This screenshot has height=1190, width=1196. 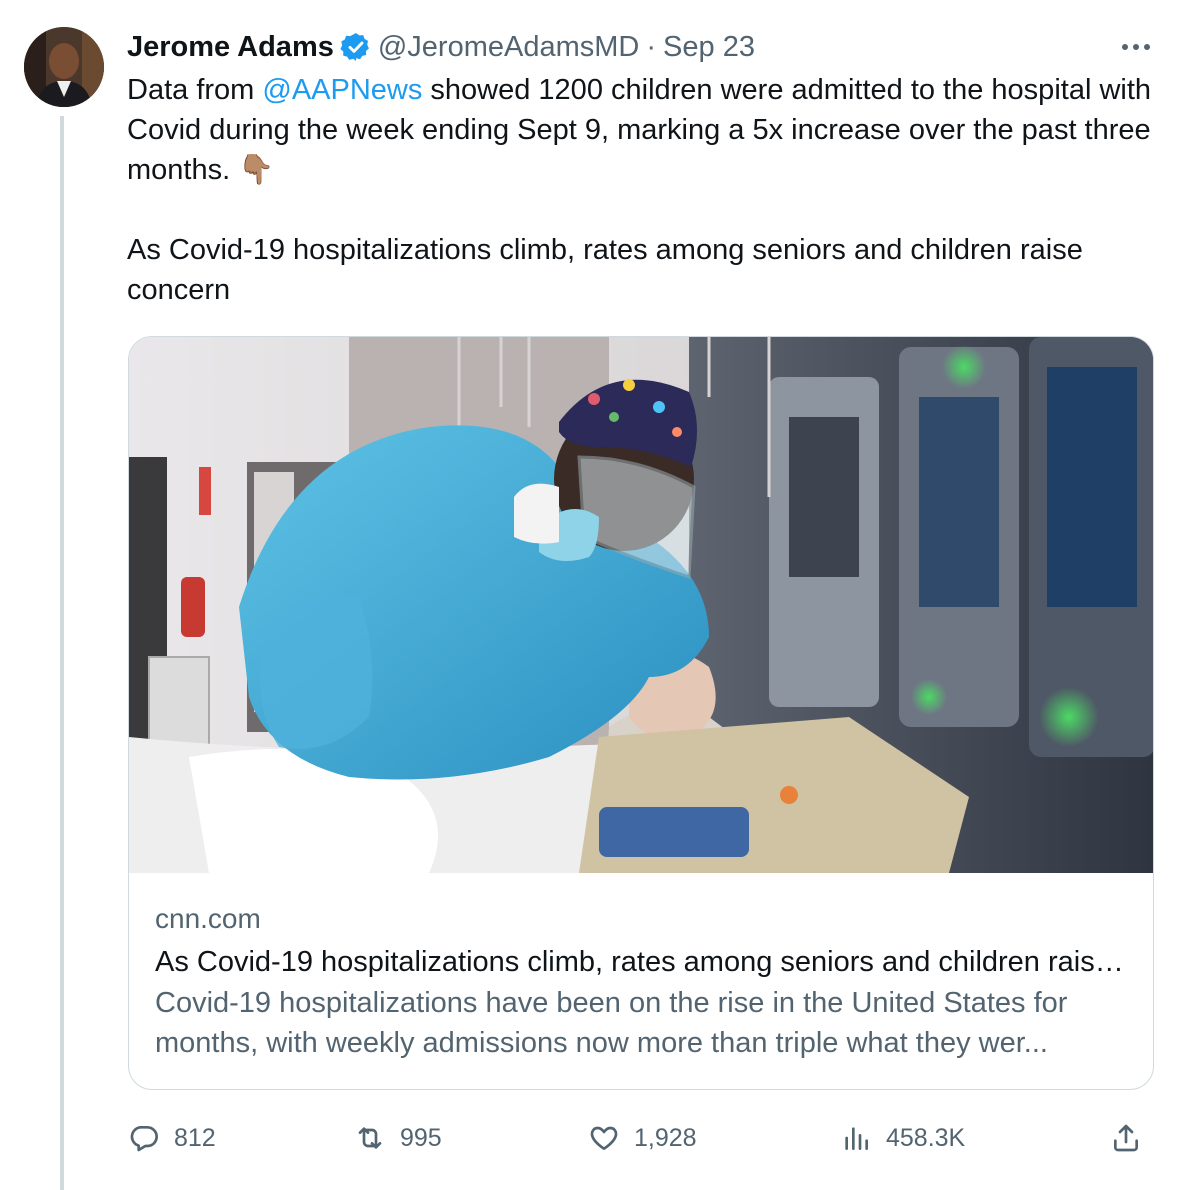 I want to click on action-bar: 812 995 1,928 458.3K, so click(x=641, y=1138).